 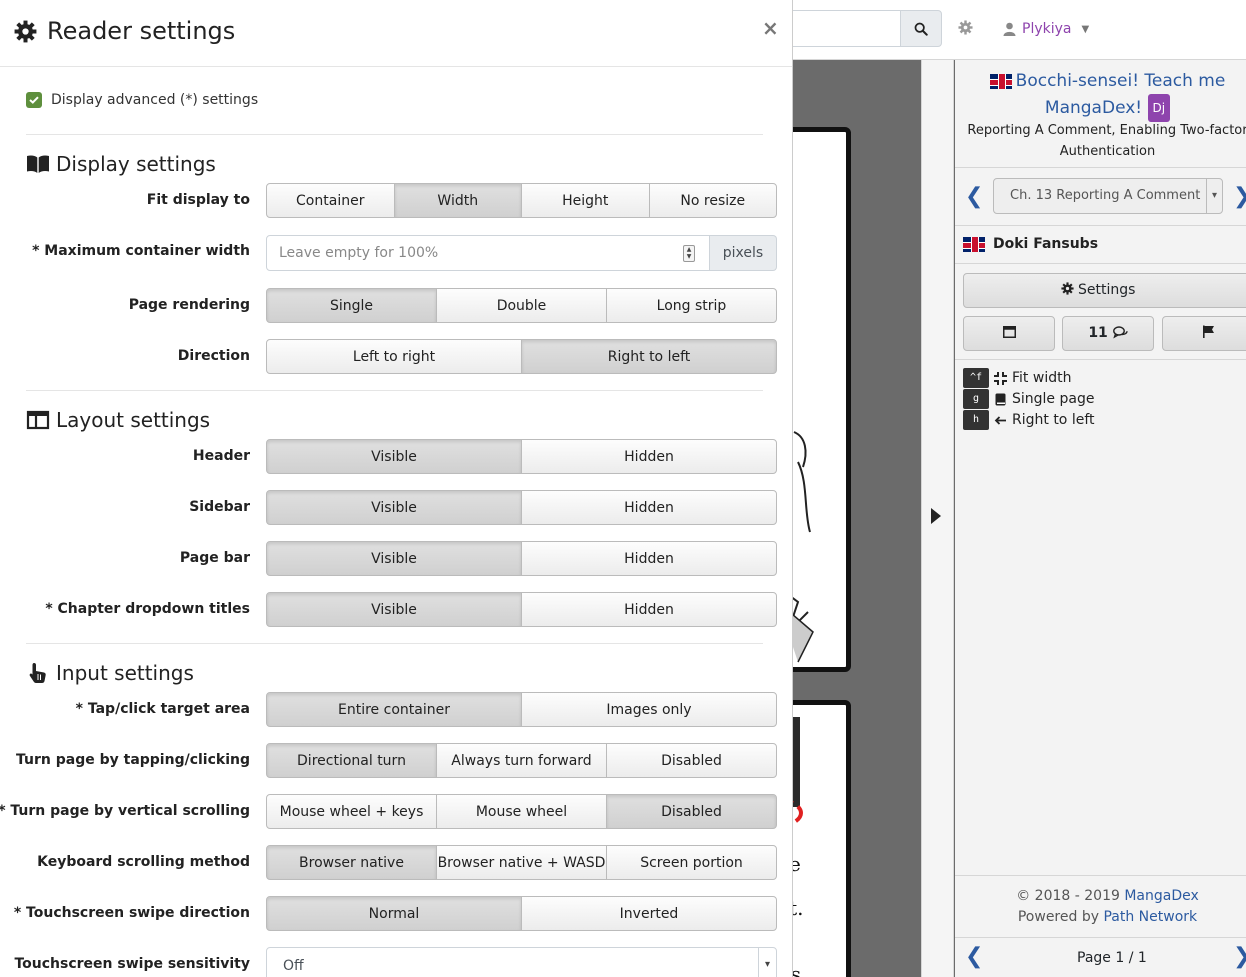 What do you see at coordinates (712, 200) in the screenshot?
I see `no-resize-button: No resize` at bounding box center [712, 200].